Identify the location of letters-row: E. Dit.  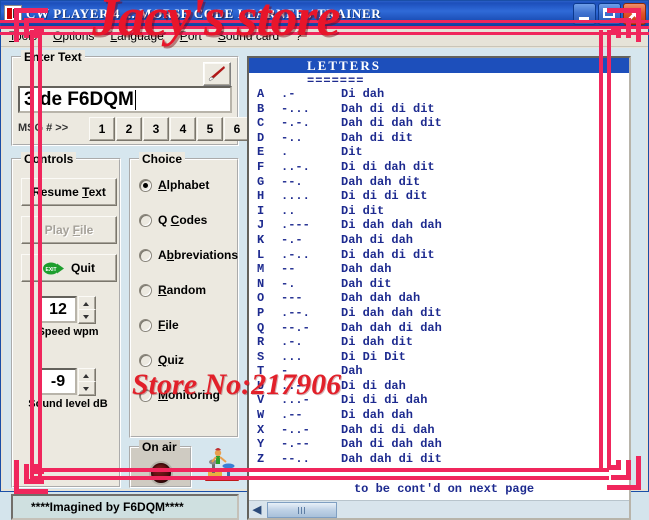
(439, 152).